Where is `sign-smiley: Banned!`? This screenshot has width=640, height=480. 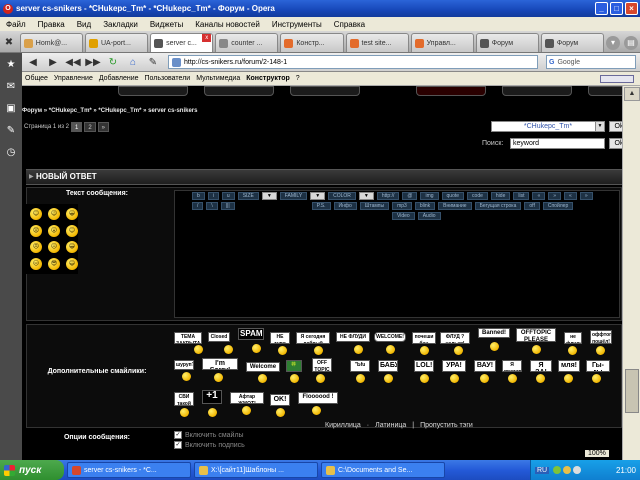 sign-smiley: Banned! is located at coordinates (494, 333).